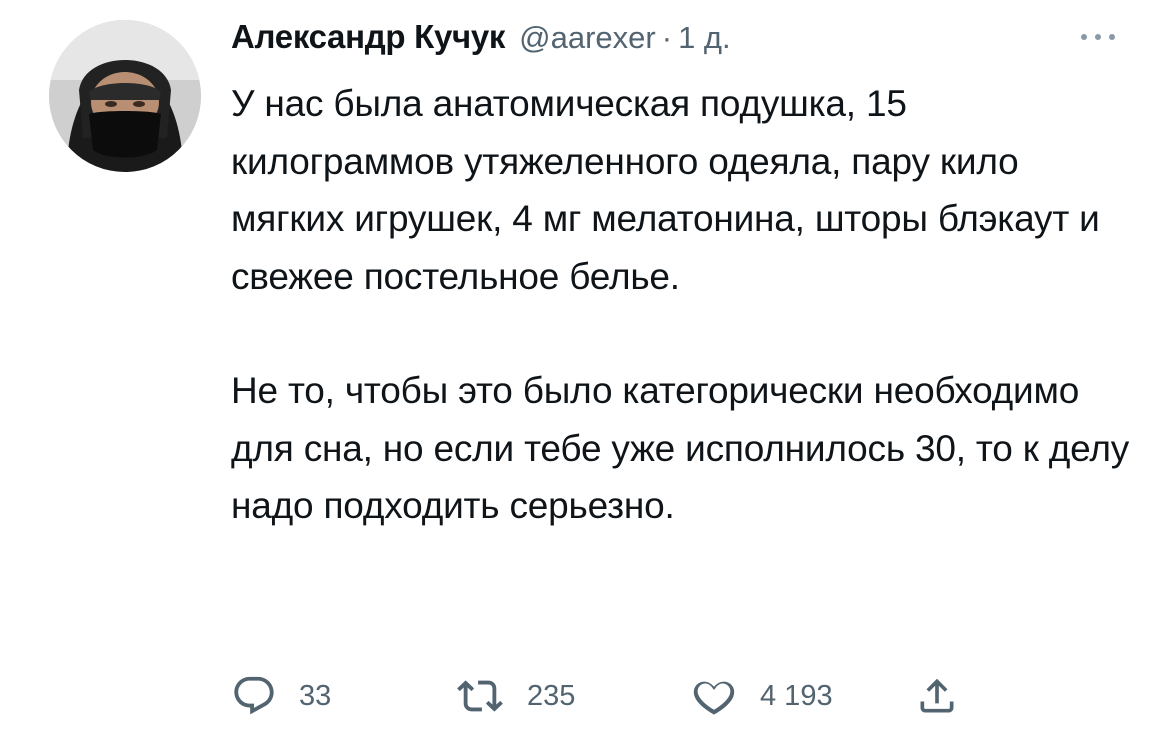 This screenshot has width=1170, height=747. Describe the element at coordinates (254, 695) in the screenshot. I see `reply-icon` at that location.